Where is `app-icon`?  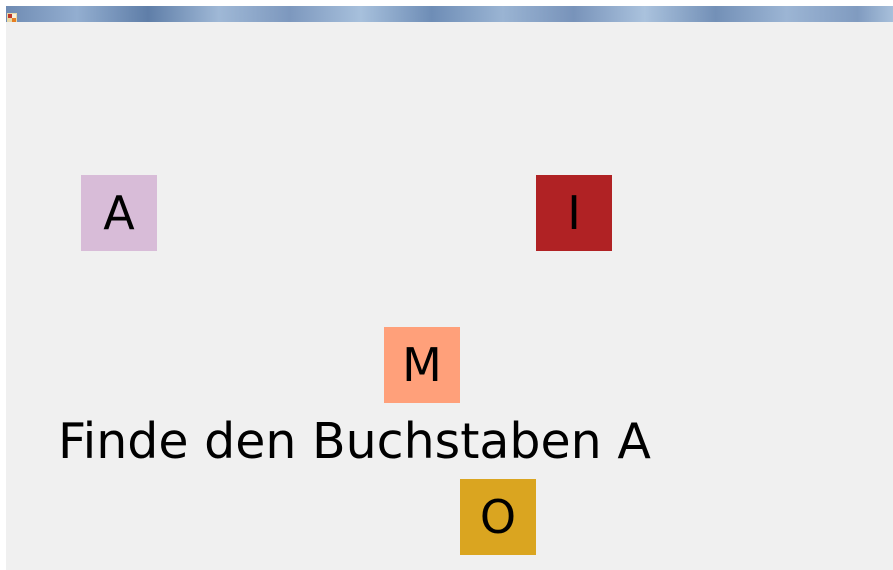 app-icon is located at coordinates (12, 15).